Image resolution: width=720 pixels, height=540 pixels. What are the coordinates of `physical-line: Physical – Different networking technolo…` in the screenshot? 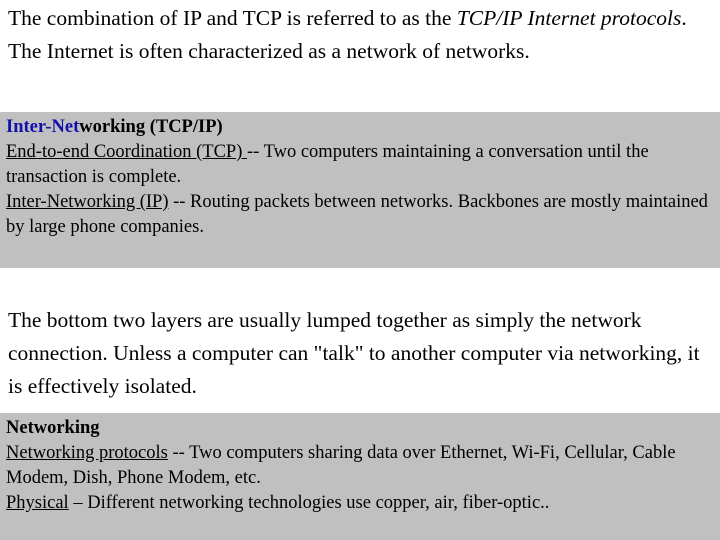 It's located at (360, 503).